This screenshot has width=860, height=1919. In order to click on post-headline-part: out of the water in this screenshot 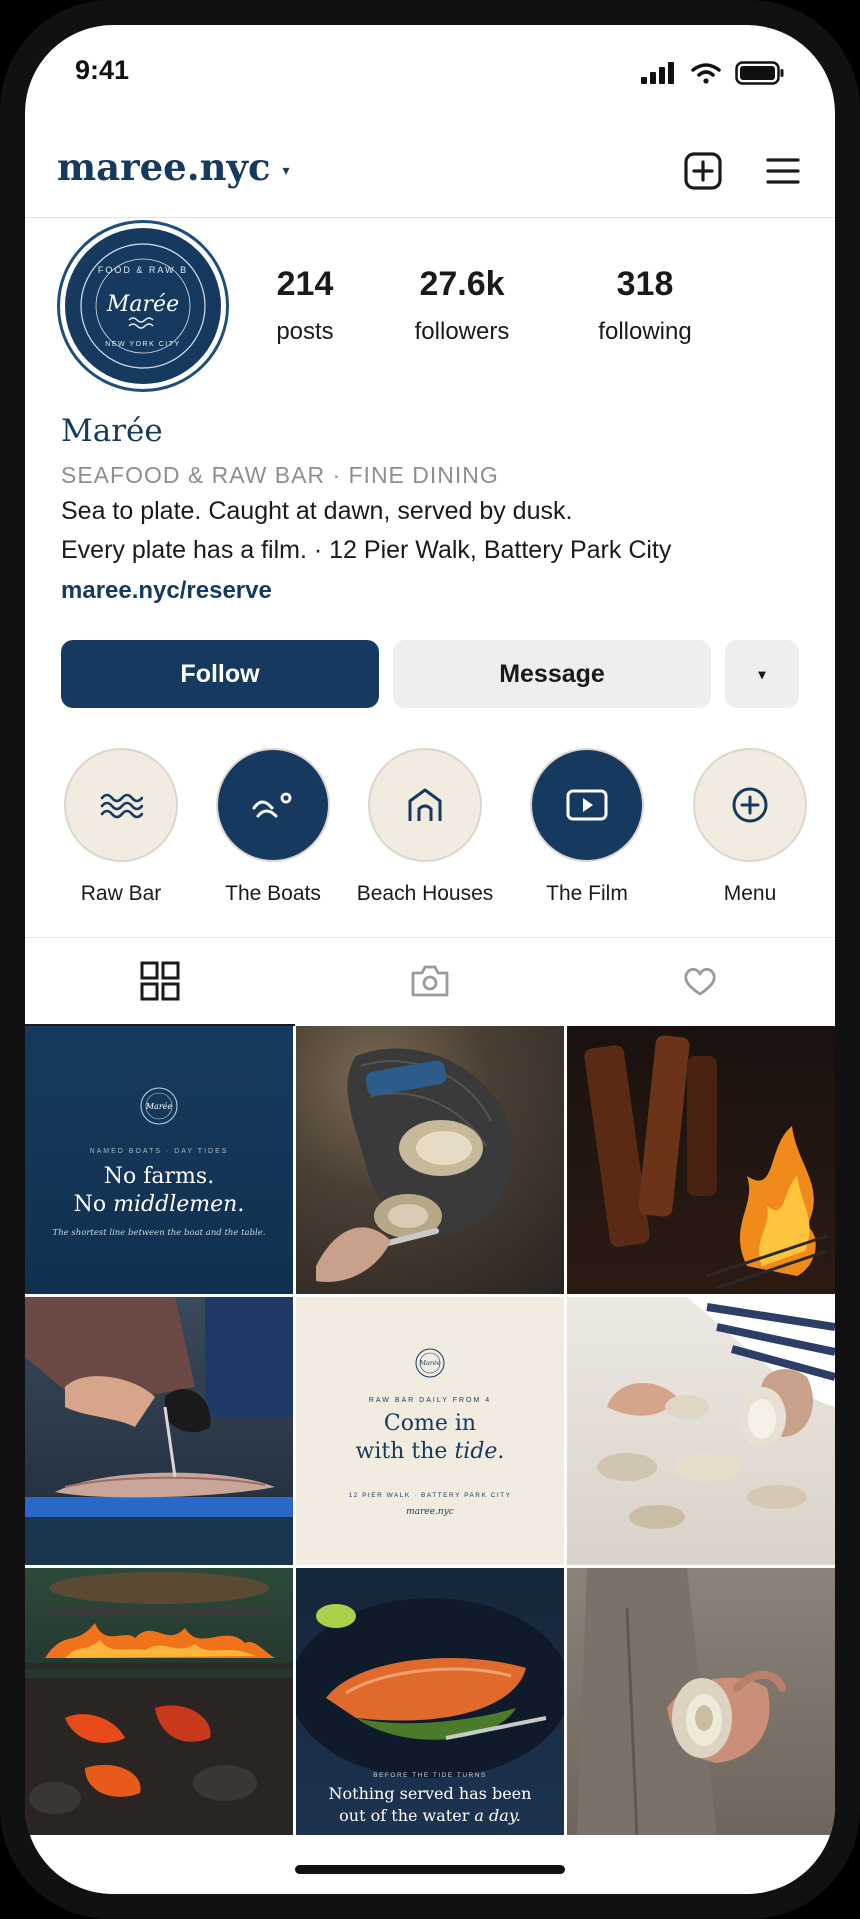, I will do `click(407, 1815)`.